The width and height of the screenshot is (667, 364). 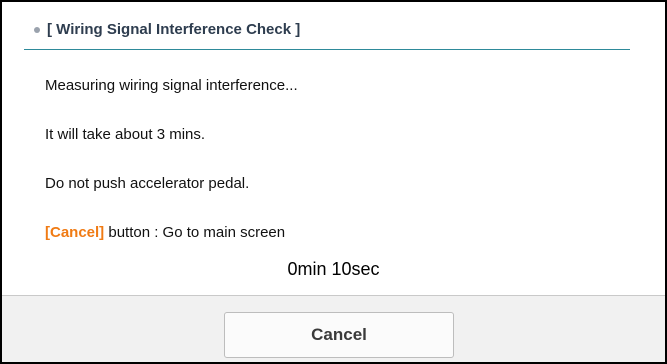 What do you see at coordinates (339, 335) in the screenshot?
I see `cancel-button: Cancel` at bounding box center [339, 335].